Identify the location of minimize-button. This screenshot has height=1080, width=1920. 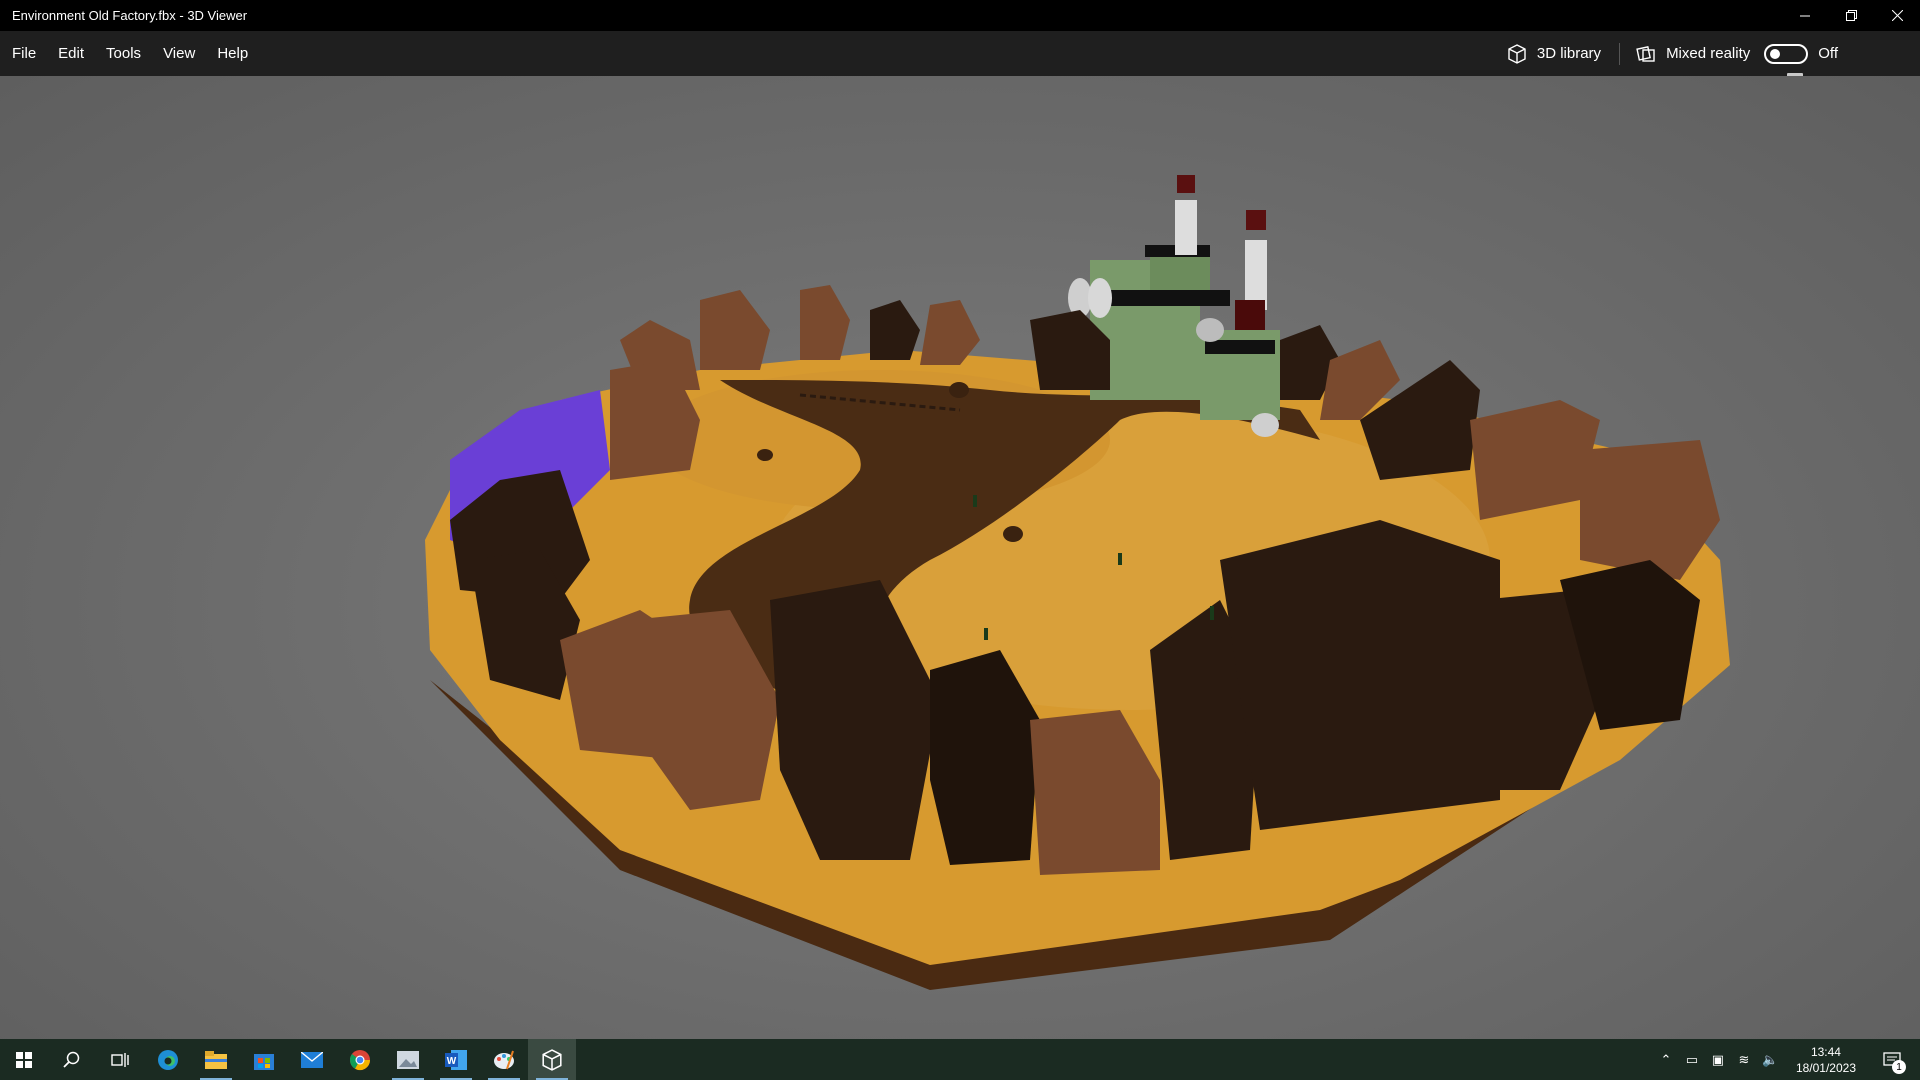
(1805, 15).